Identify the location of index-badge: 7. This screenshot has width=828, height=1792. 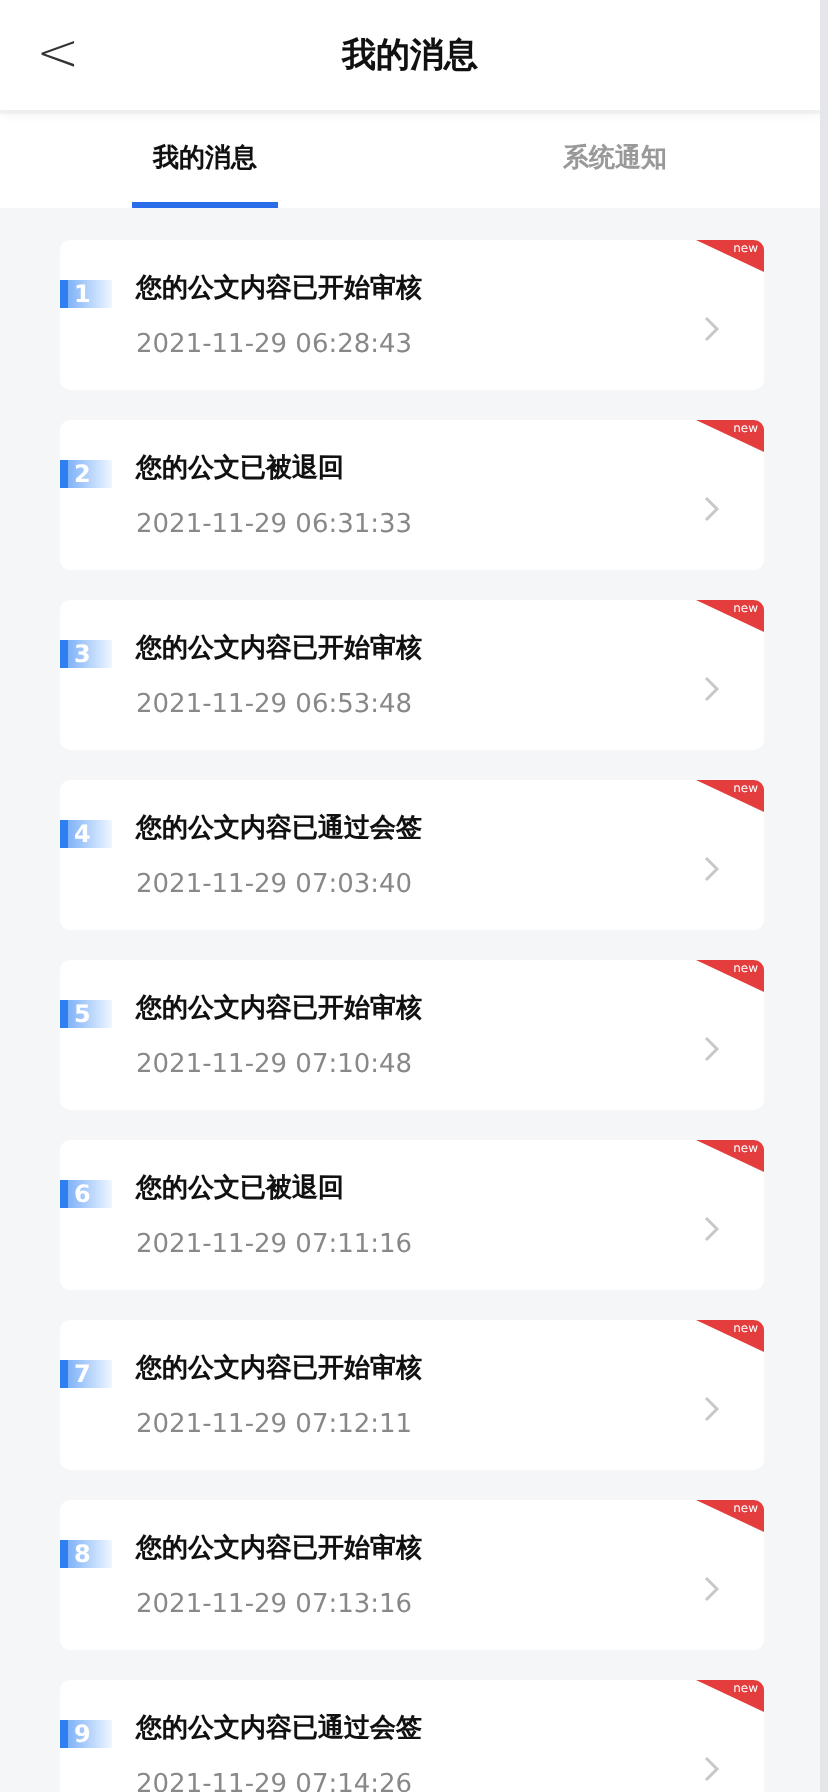
(86, 1374).